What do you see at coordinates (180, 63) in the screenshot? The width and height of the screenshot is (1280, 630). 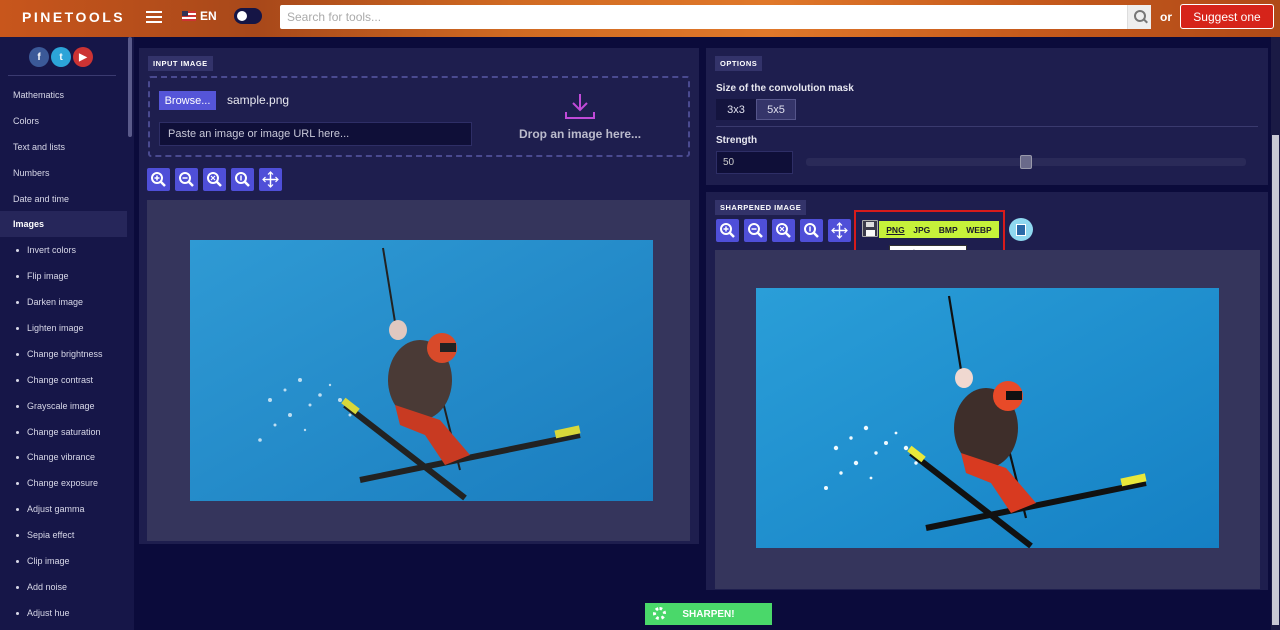 I see `input-image-title: INPUT IMAGE` at bounding box center [180, 63].